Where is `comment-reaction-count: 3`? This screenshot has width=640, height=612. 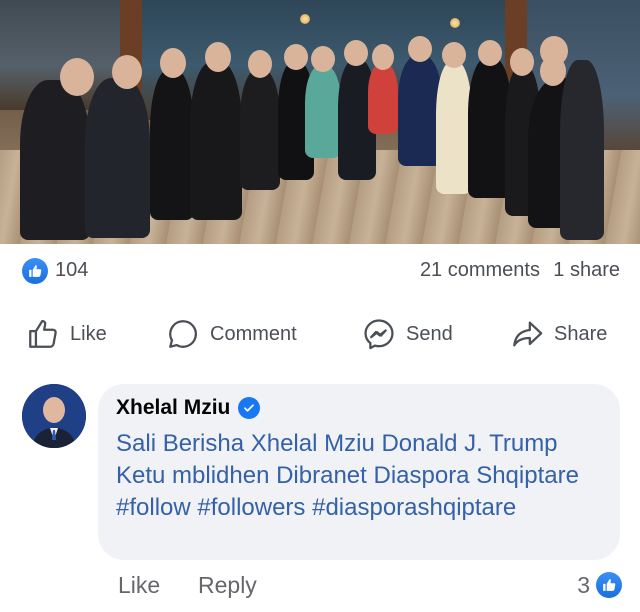
comment-reaction-count: 3 is located at coordinates (583, 585).